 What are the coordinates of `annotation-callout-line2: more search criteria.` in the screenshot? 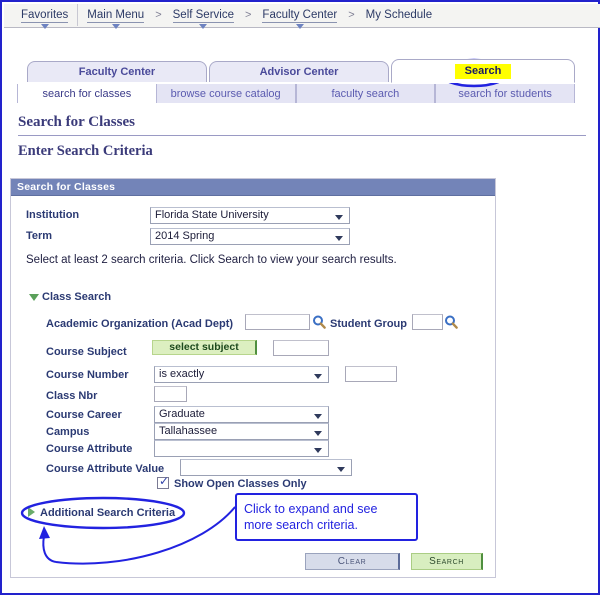 It's located at (301, 525).